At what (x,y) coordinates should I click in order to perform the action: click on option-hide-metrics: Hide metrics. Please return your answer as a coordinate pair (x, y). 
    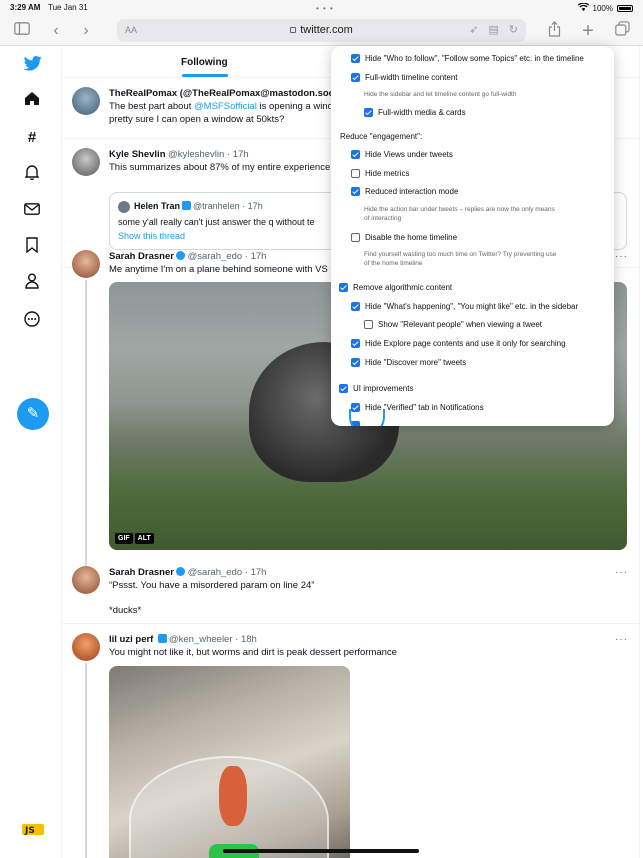
    Looking at the image, I should click on (380, 173).